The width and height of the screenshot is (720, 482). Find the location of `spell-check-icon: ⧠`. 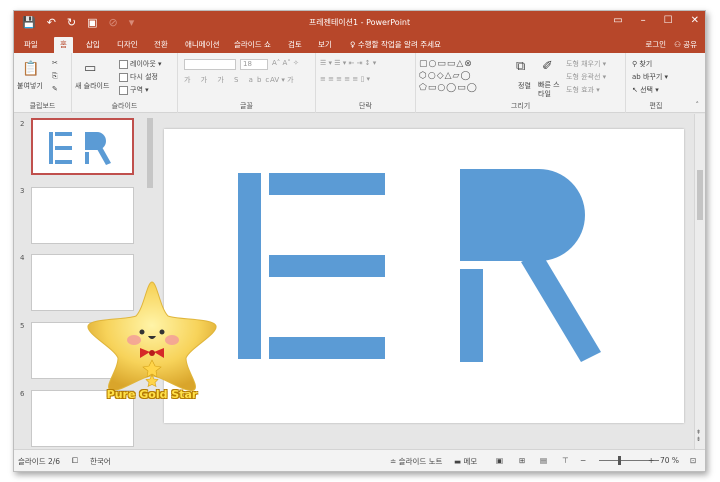

spell-check-icon: ⧠ is located at coordinates (75, 461).